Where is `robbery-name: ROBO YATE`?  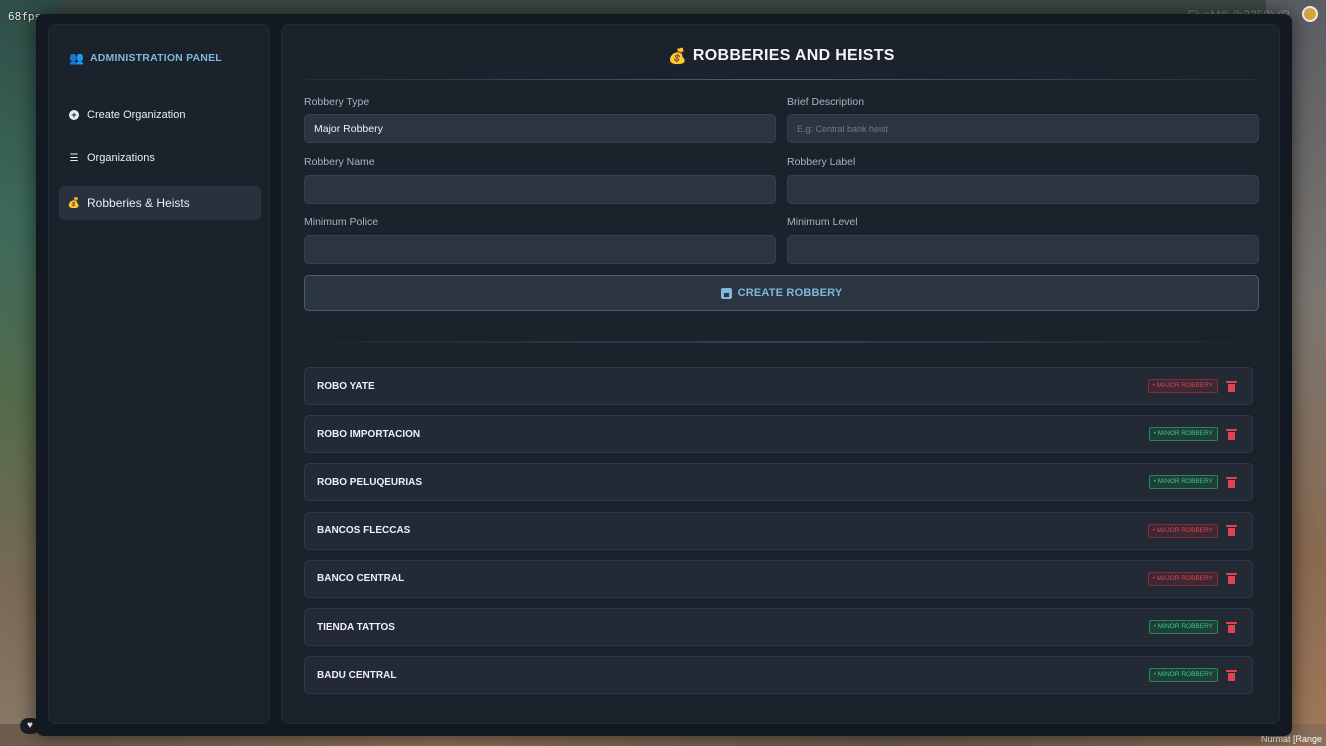 robbery-name: ROBO YATE is located at coordinates (346, 386).